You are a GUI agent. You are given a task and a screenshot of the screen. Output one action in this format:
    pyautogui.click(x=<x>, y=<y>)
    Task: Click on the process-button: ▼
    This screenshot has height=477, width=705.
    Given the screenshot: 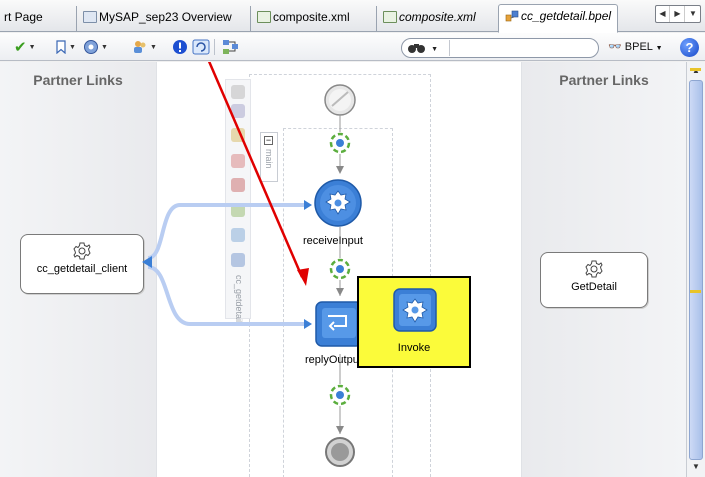 What is the action you would take?
    pyautogui.click(x=95, y=47)
    